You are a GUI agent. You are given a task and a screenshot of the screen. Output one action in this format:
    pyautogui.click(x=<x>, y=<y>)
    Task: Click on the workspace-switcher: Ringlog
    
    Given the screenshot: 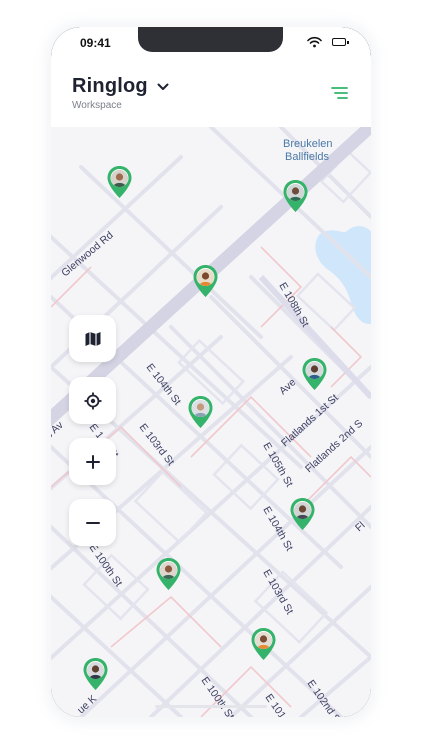 What is the action you would take?
    pyautogui.click(x=120, y=86)
    